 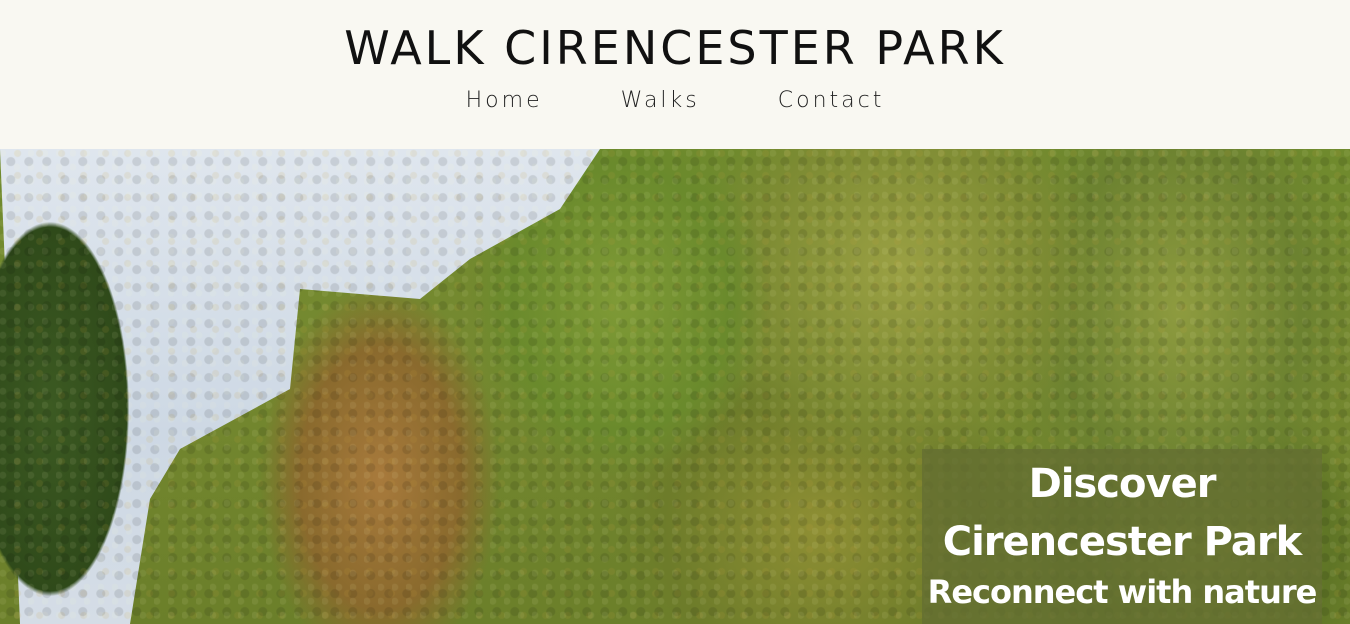 I want to click on hero-caption-line2: Cirencester Park, so click(x=1122, y=542).